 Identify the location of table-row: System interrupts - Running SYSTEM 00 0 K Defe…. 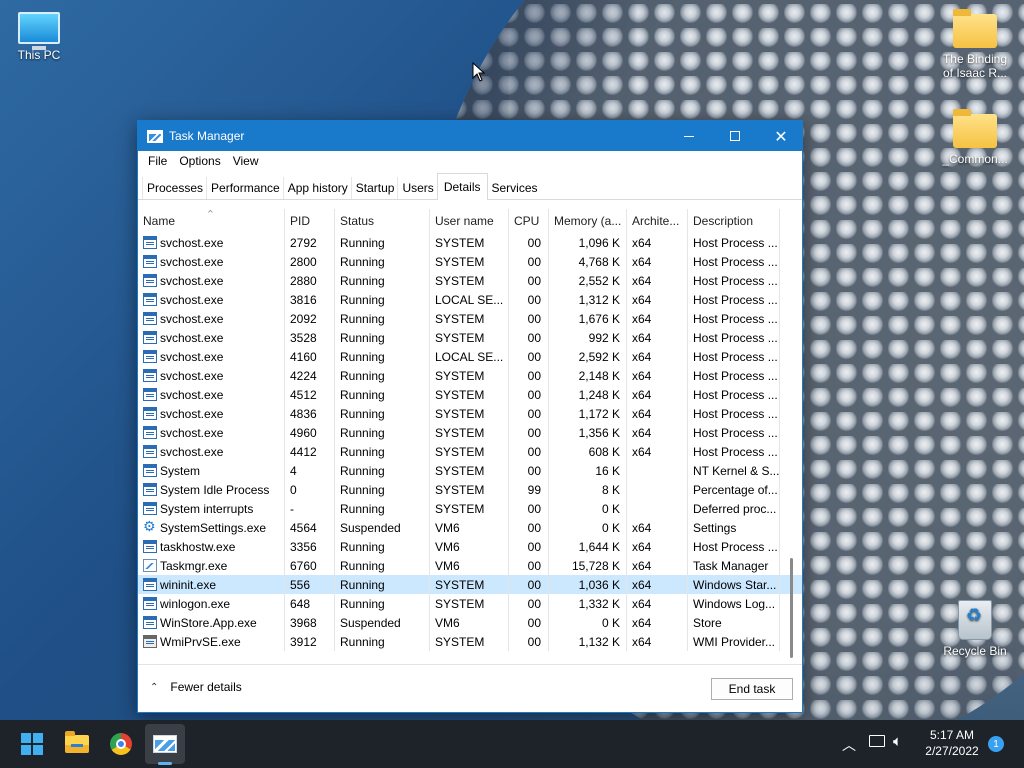
(470, 508).